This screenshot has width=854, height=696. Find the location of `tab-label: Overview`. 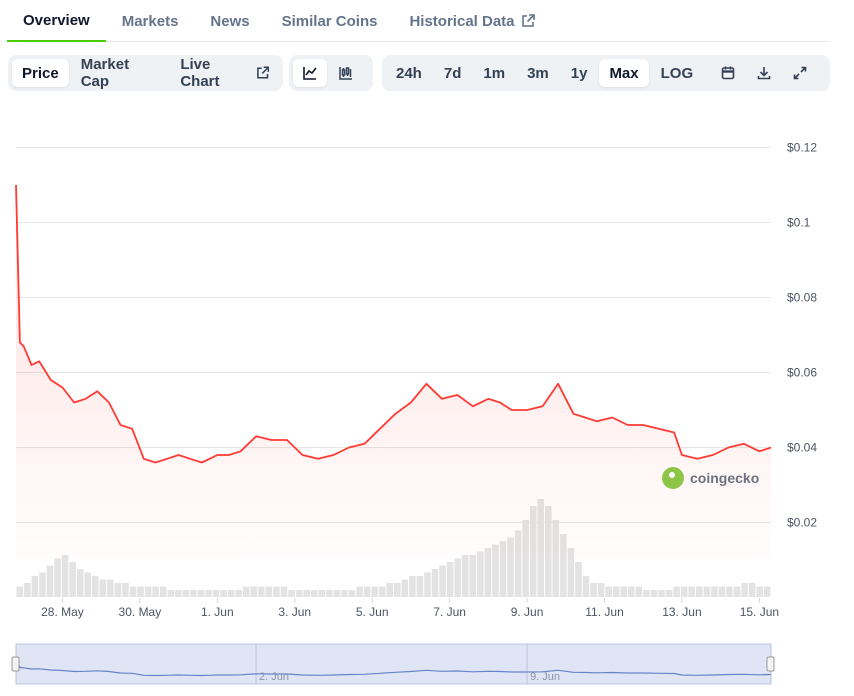

tab-label: Overview is located at coordinates (56, 20).